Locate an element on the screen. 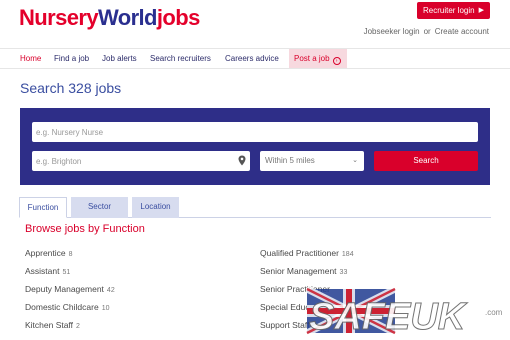  job-count: 8 is located at coordinates (70, 254).